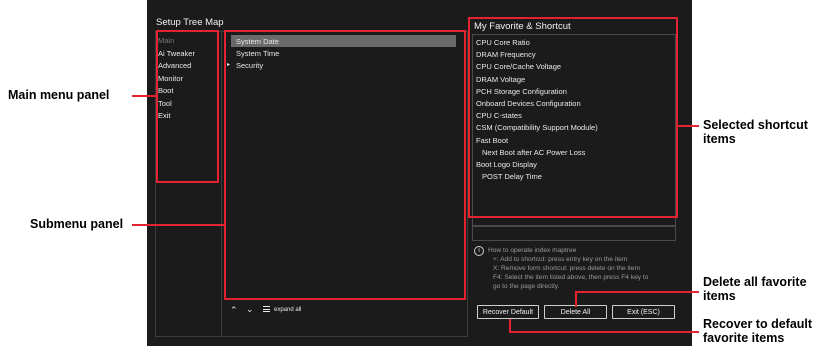  I want to click on expand-all-label: expand all, so click(287, 310).